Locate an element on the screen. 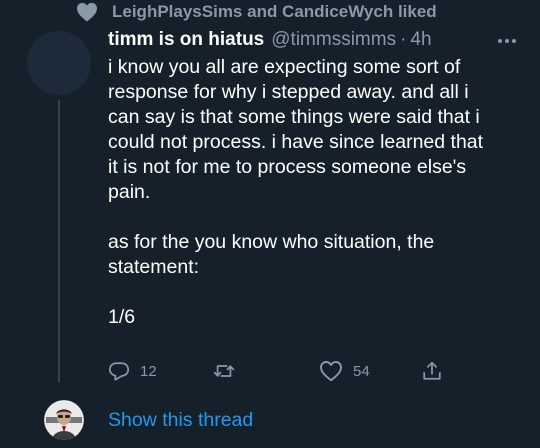  heart-outline-icon is located at coordinates (331, 371).